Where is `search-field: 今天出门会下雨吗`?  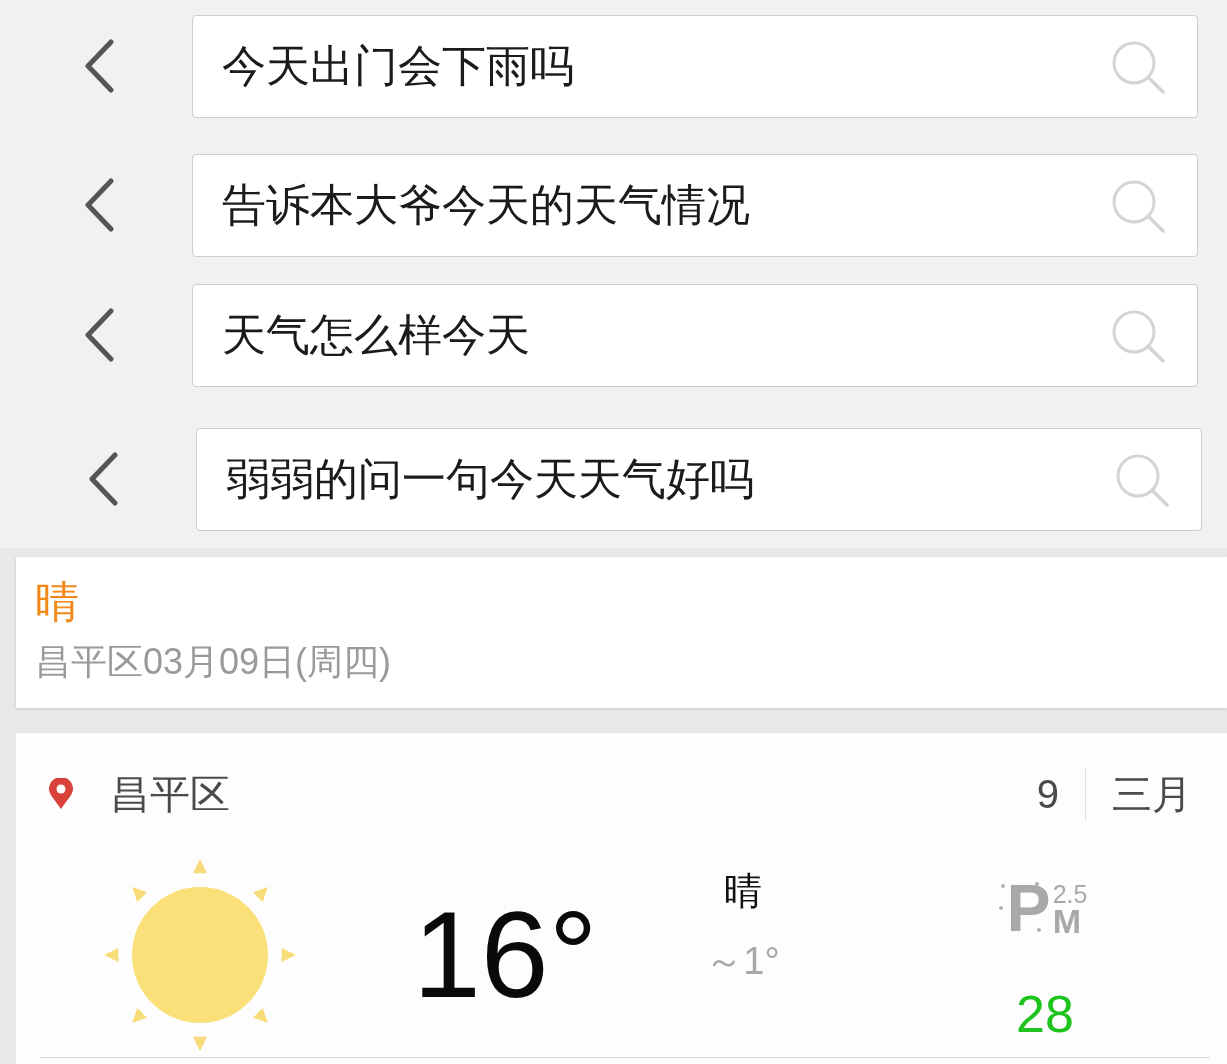 search-field: 今天出门会下雨吗 is located at coordinates (695, 66).